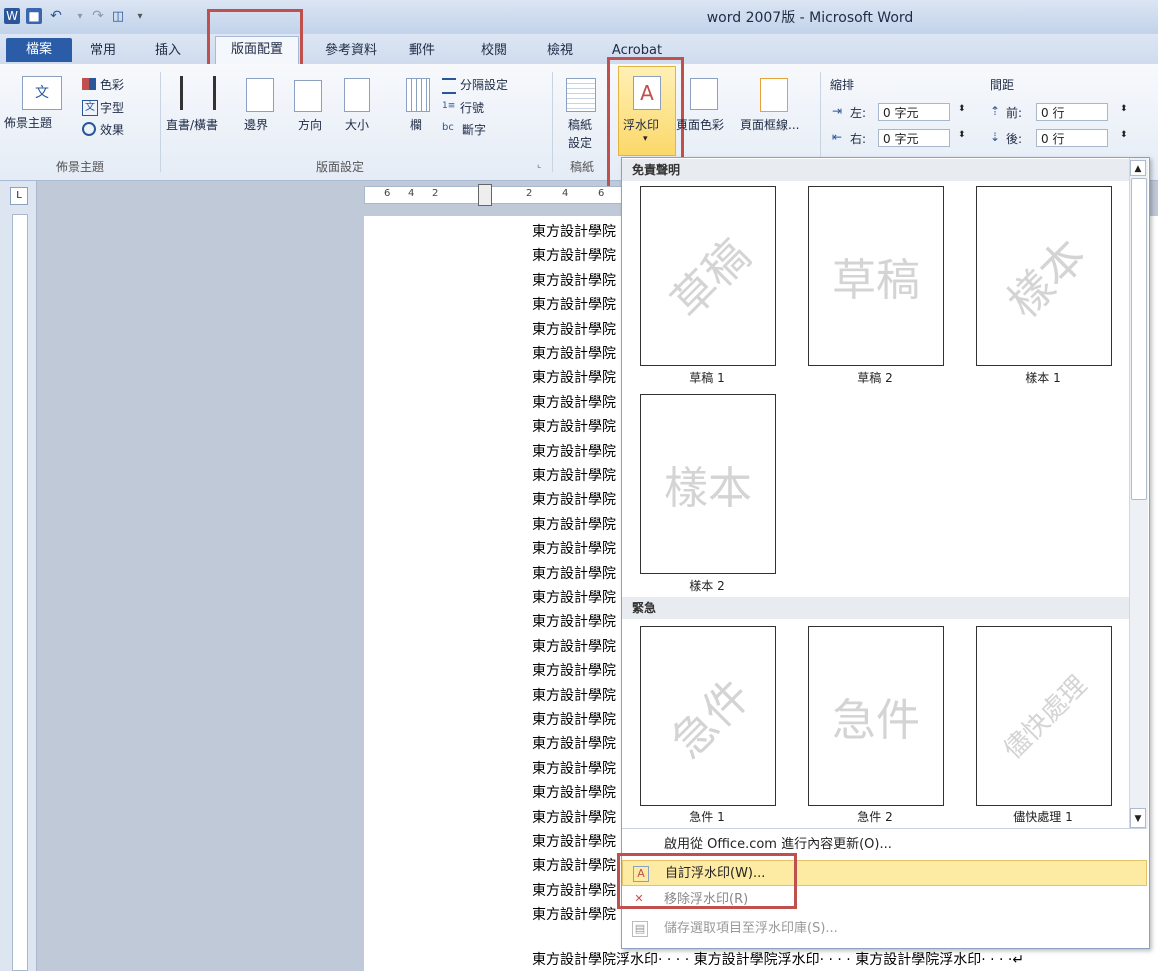 The width and height of the screenshot is (1158, 971). What do you see at coordinates (640, 929) in the screenshot?
I see `save-to-gallery-icon: ▤` at bounding box center [640, 929].